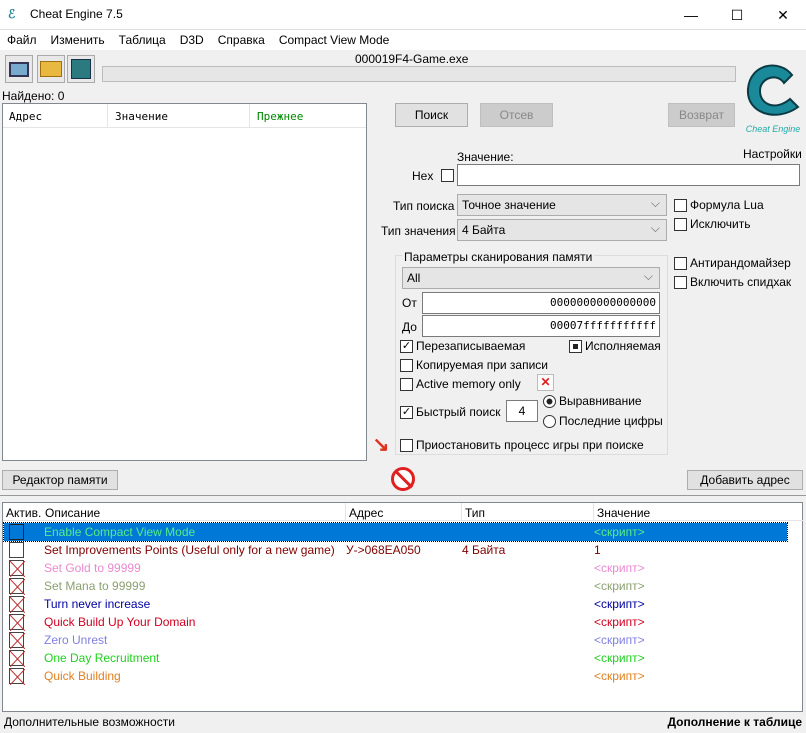 The image size is (806, 733). What do you see at coordinates (498, 257) in the screenshot?
I see `memory-scan-title: Параметры сканирования памяти` at bounding box center [498, 257].